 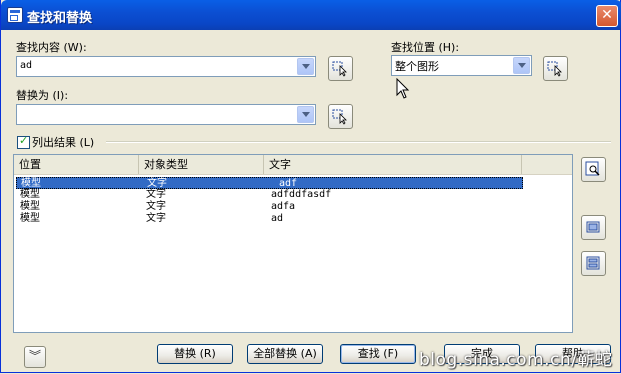 I want to click on location-value: 整个图形, so click(x=417, y=66).